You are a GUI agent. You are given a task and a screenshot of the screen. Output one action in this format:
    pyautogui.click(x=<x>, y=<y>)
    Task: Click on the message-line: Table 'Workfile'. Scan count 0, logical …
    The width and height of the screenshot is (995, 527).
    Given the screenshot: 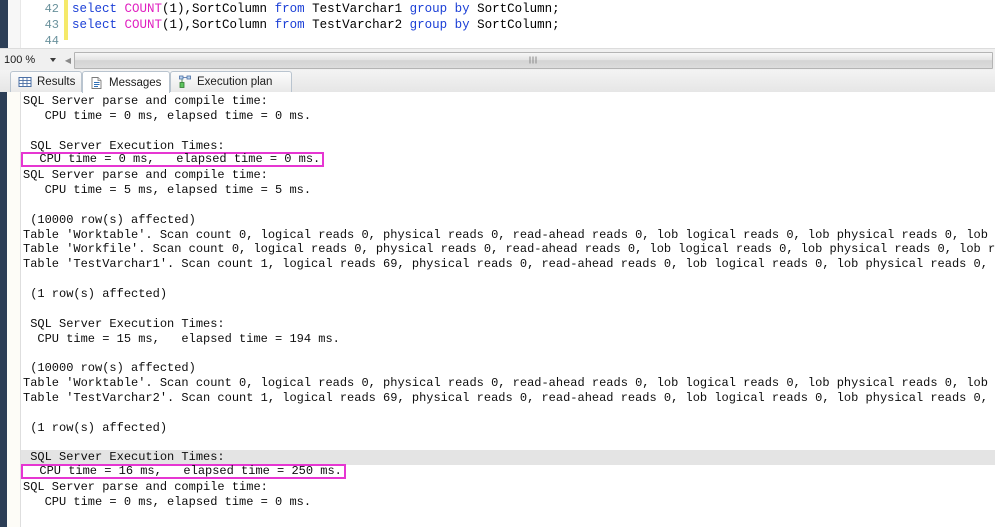 What is the action you would take?
    pyautogui.click(x=509, y=249)
    